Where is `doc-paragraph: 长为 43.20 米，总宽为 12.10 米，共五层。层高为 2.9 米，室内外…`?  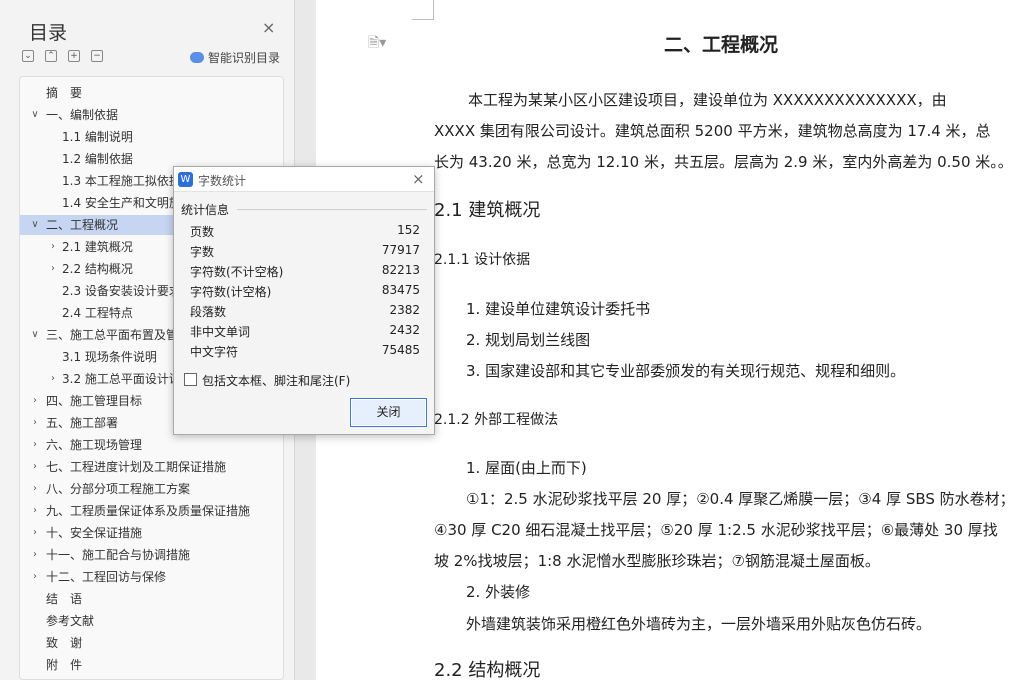
doc-paragraph: 长为 43.20 米，总宽为 12.10 米，共五层。层高为 2.9 米，室内外… is located at coordinates (723, 162).